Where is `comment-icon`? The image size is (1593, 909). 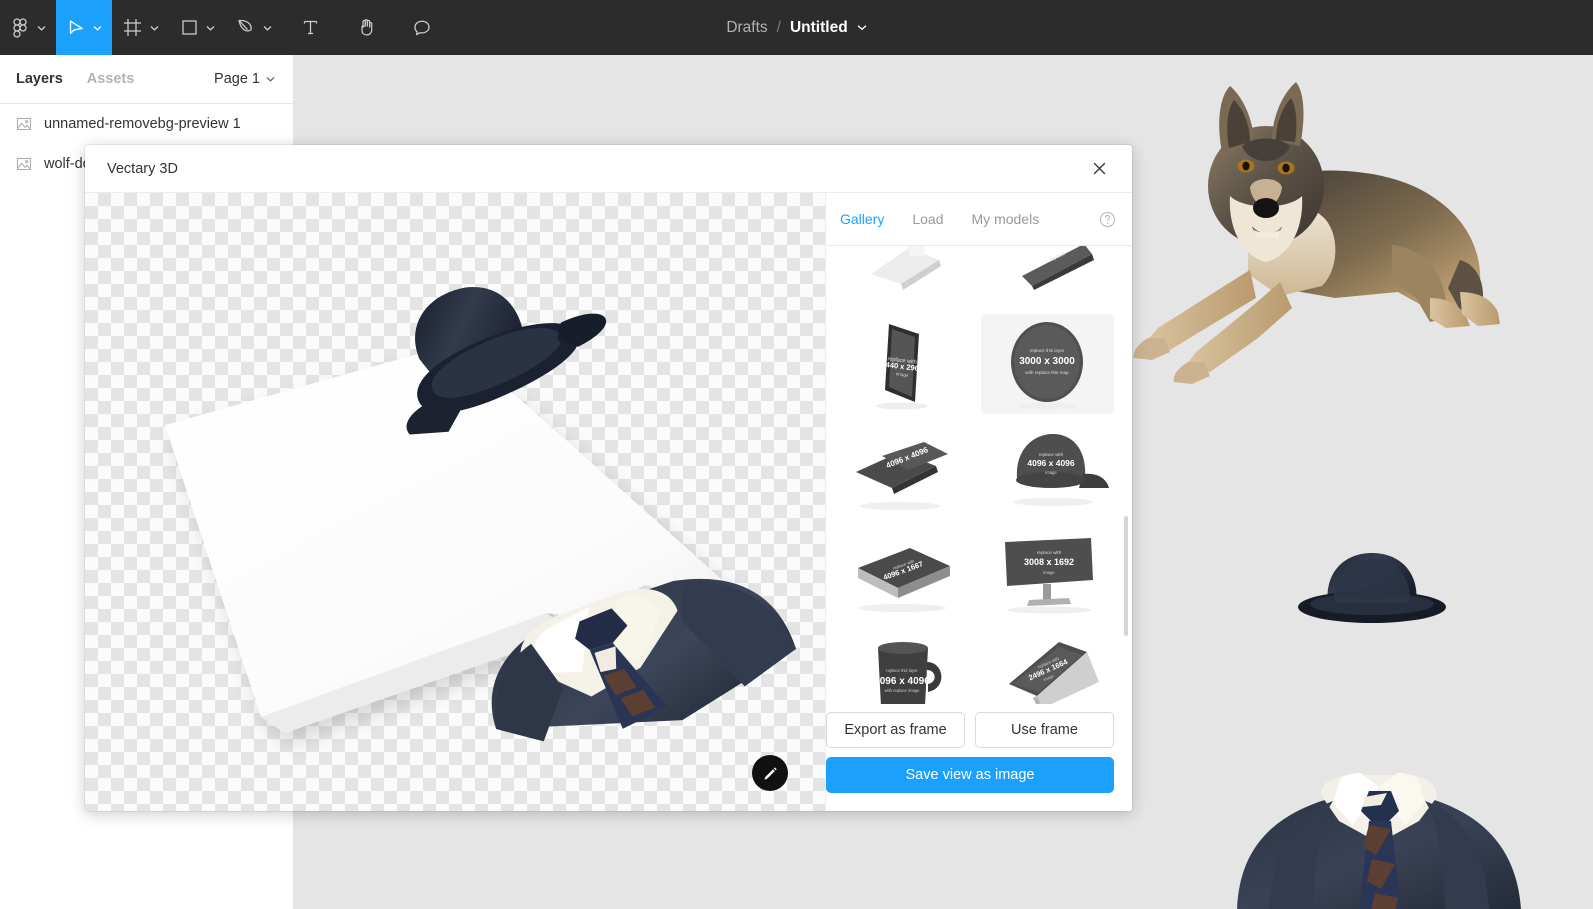 comment-icon is located at coordinates (422, 28).